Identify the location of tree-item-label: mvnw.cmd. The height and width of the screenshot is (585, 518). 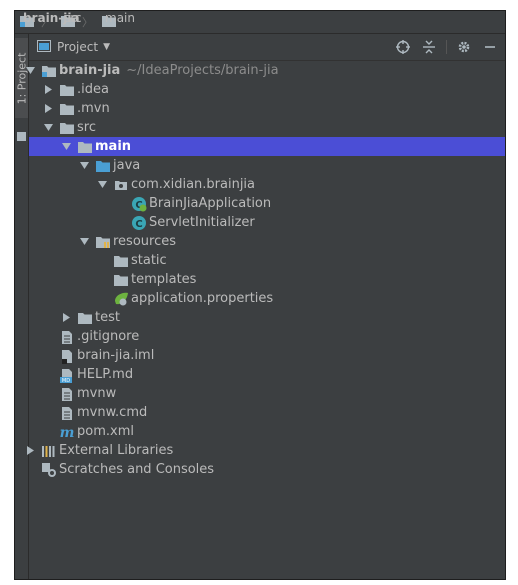
(112, 412).